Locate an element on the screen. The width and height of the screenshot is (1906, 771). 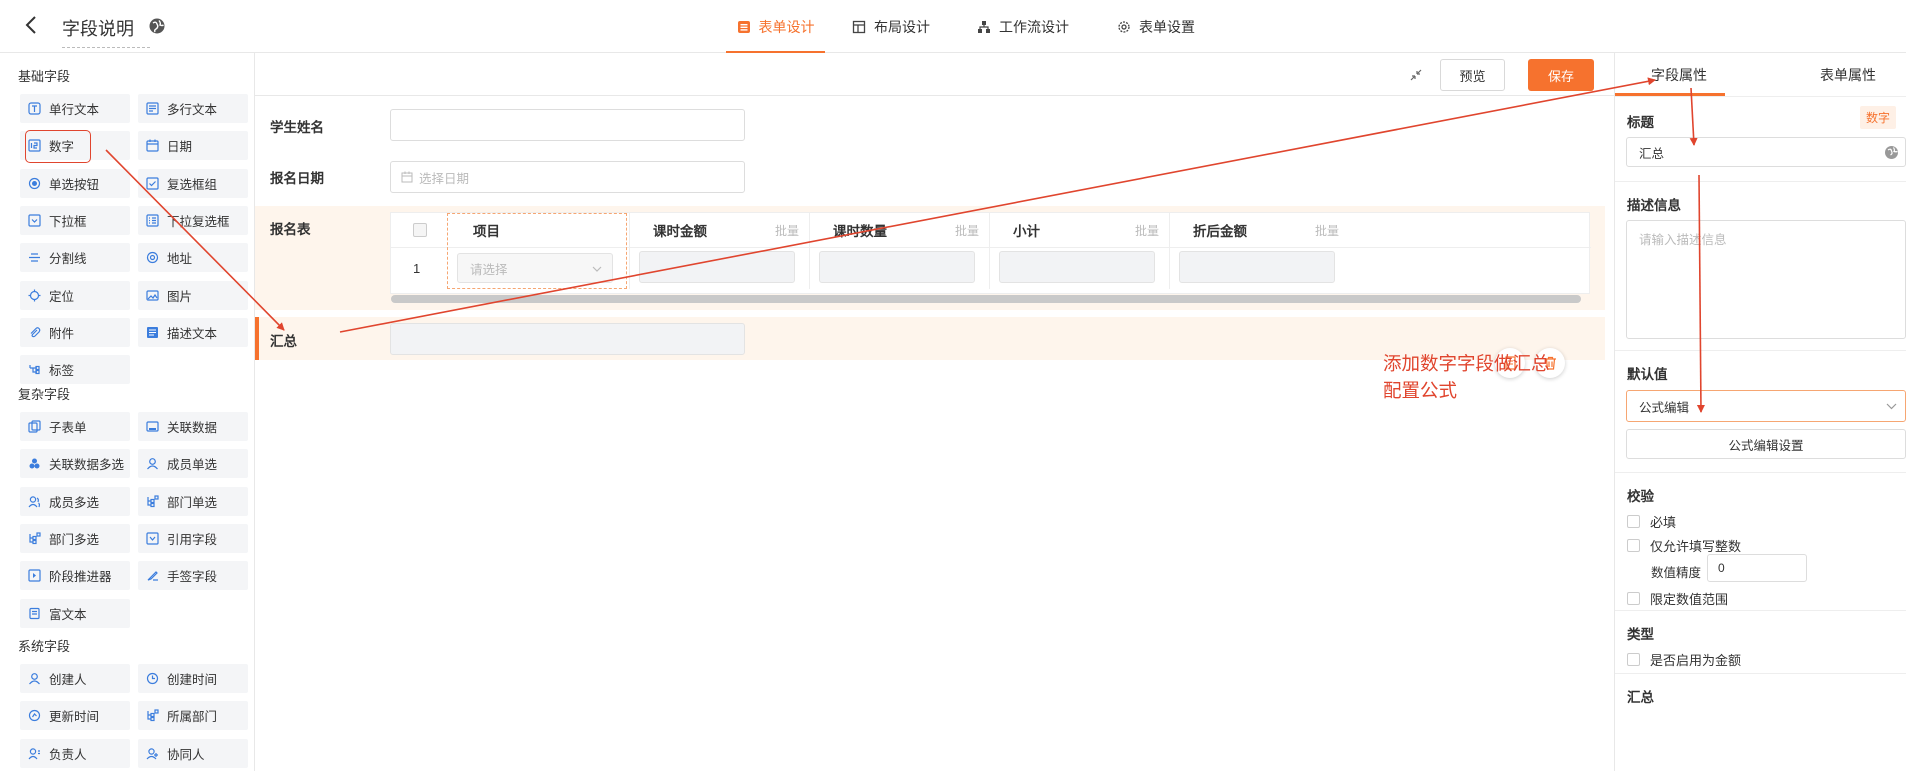
field-item: 下拉框 is located at coordinates (75, 220).